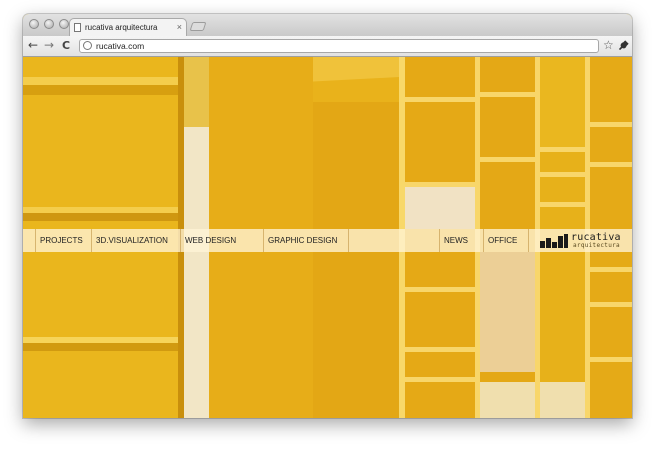  What do you see at coordinates (222, 240) in the screenshot?
I see `nav-item-web-design: WEB DESIGN` at bounding box center [222, 240].